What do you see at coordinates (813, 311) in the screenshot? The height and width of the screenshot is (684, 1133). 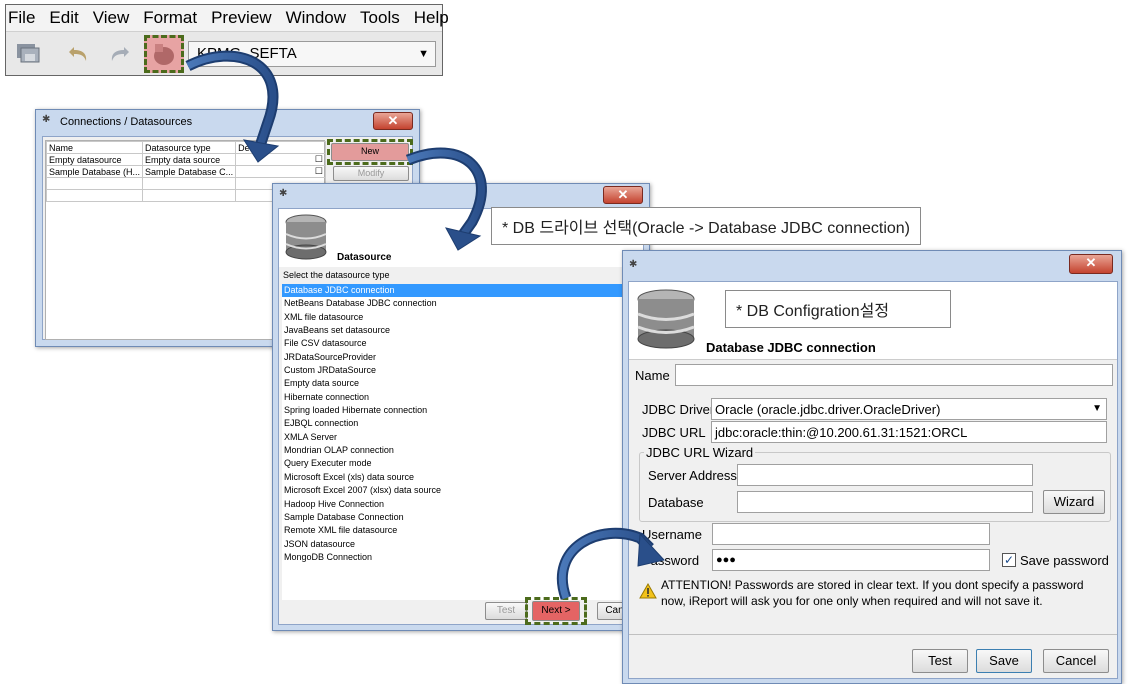 I see `callout-config-text: * DB Configration설정` at bounding box center [813, 311].